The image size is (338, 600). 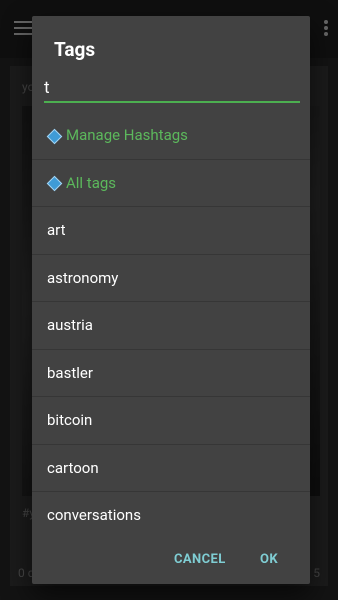 What do you see at coordinates (75, 49) in the screenshot?
I see `dialog-title: Tags` at bounding box center [75, 49].